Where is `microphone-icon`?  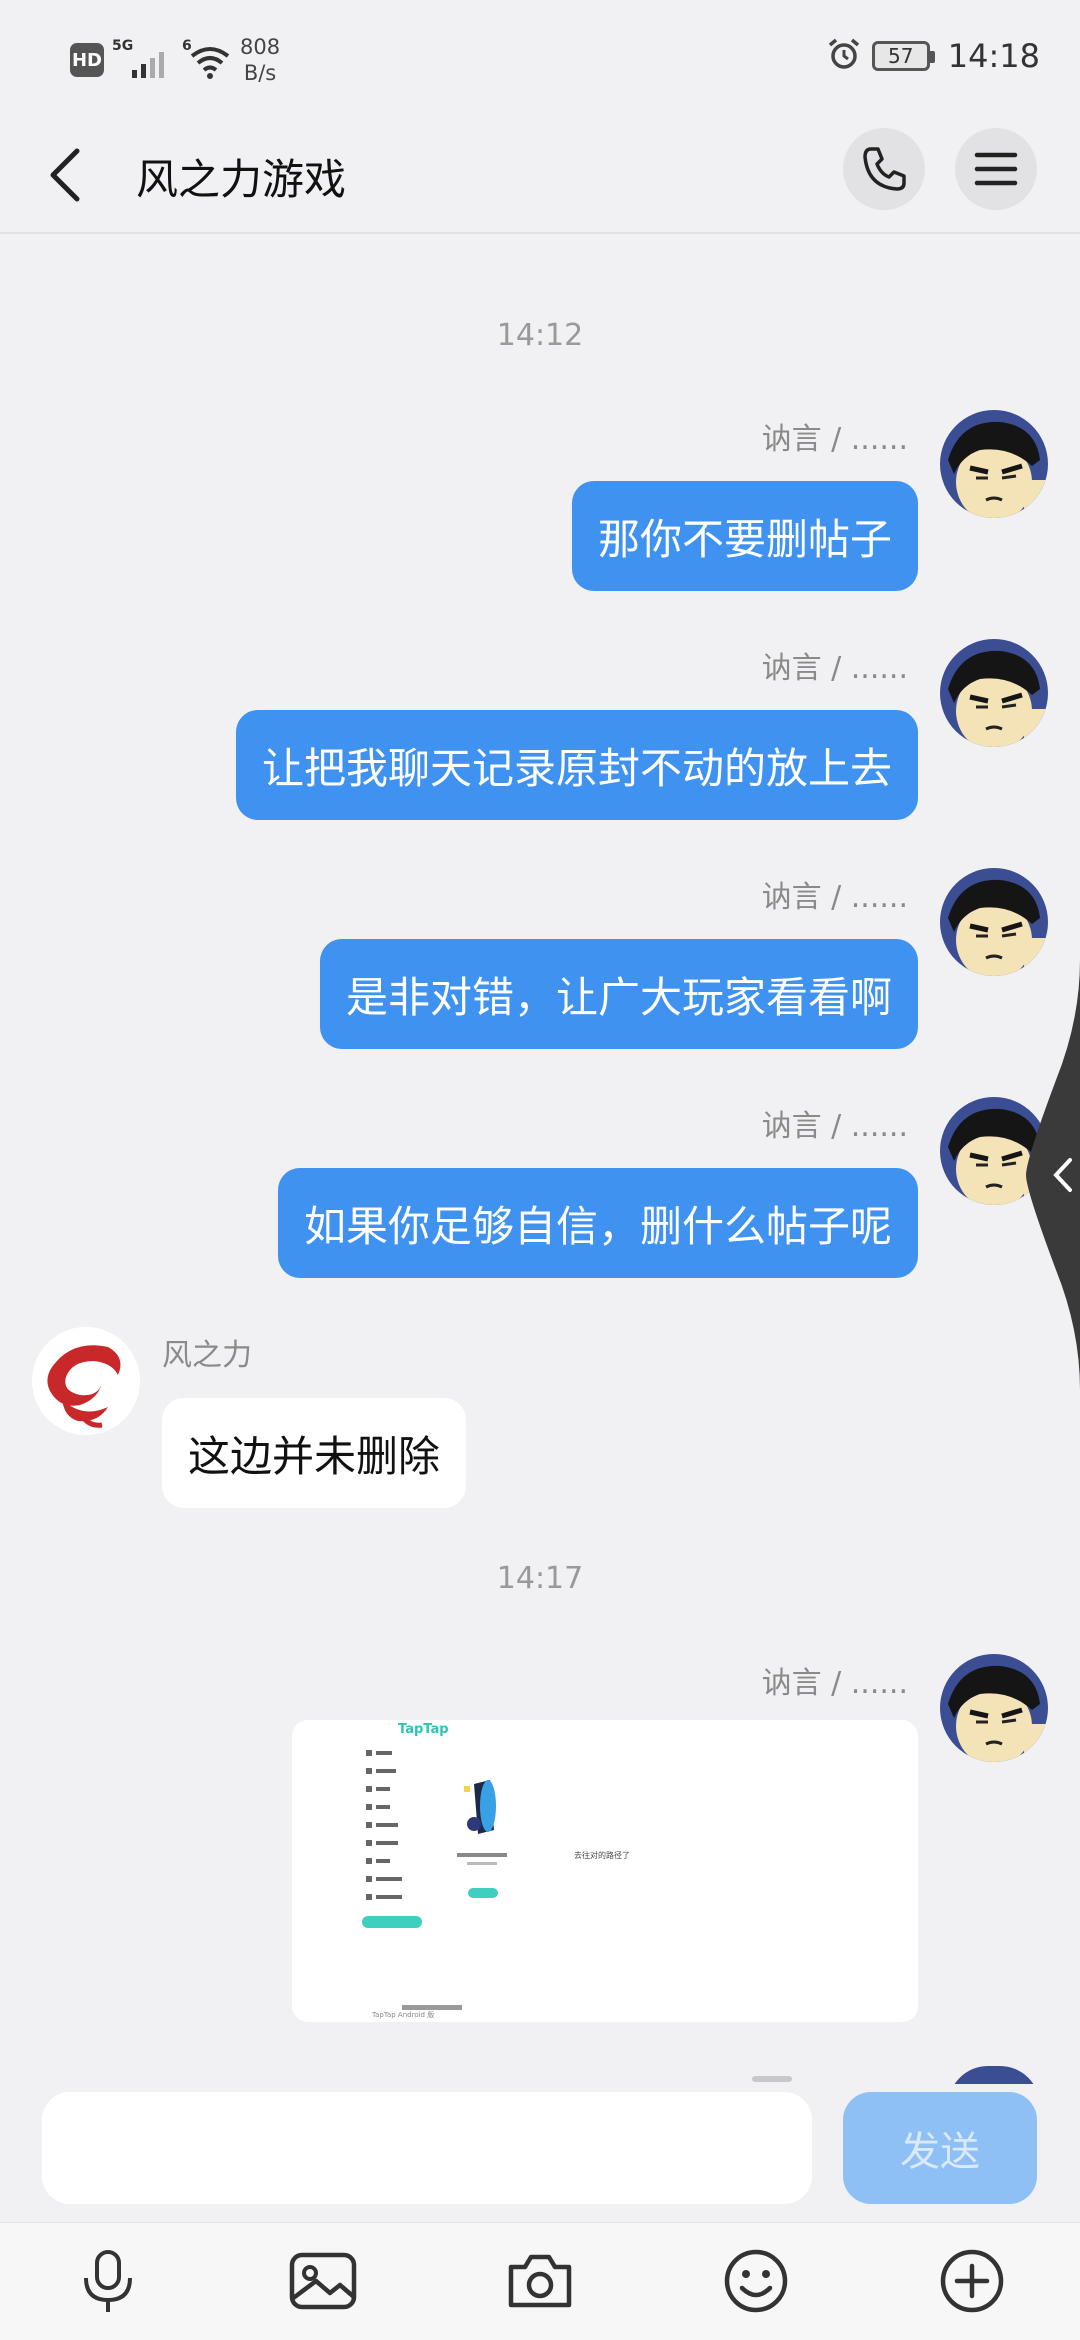
microphone-icon is located at coordinates (108, 2281).